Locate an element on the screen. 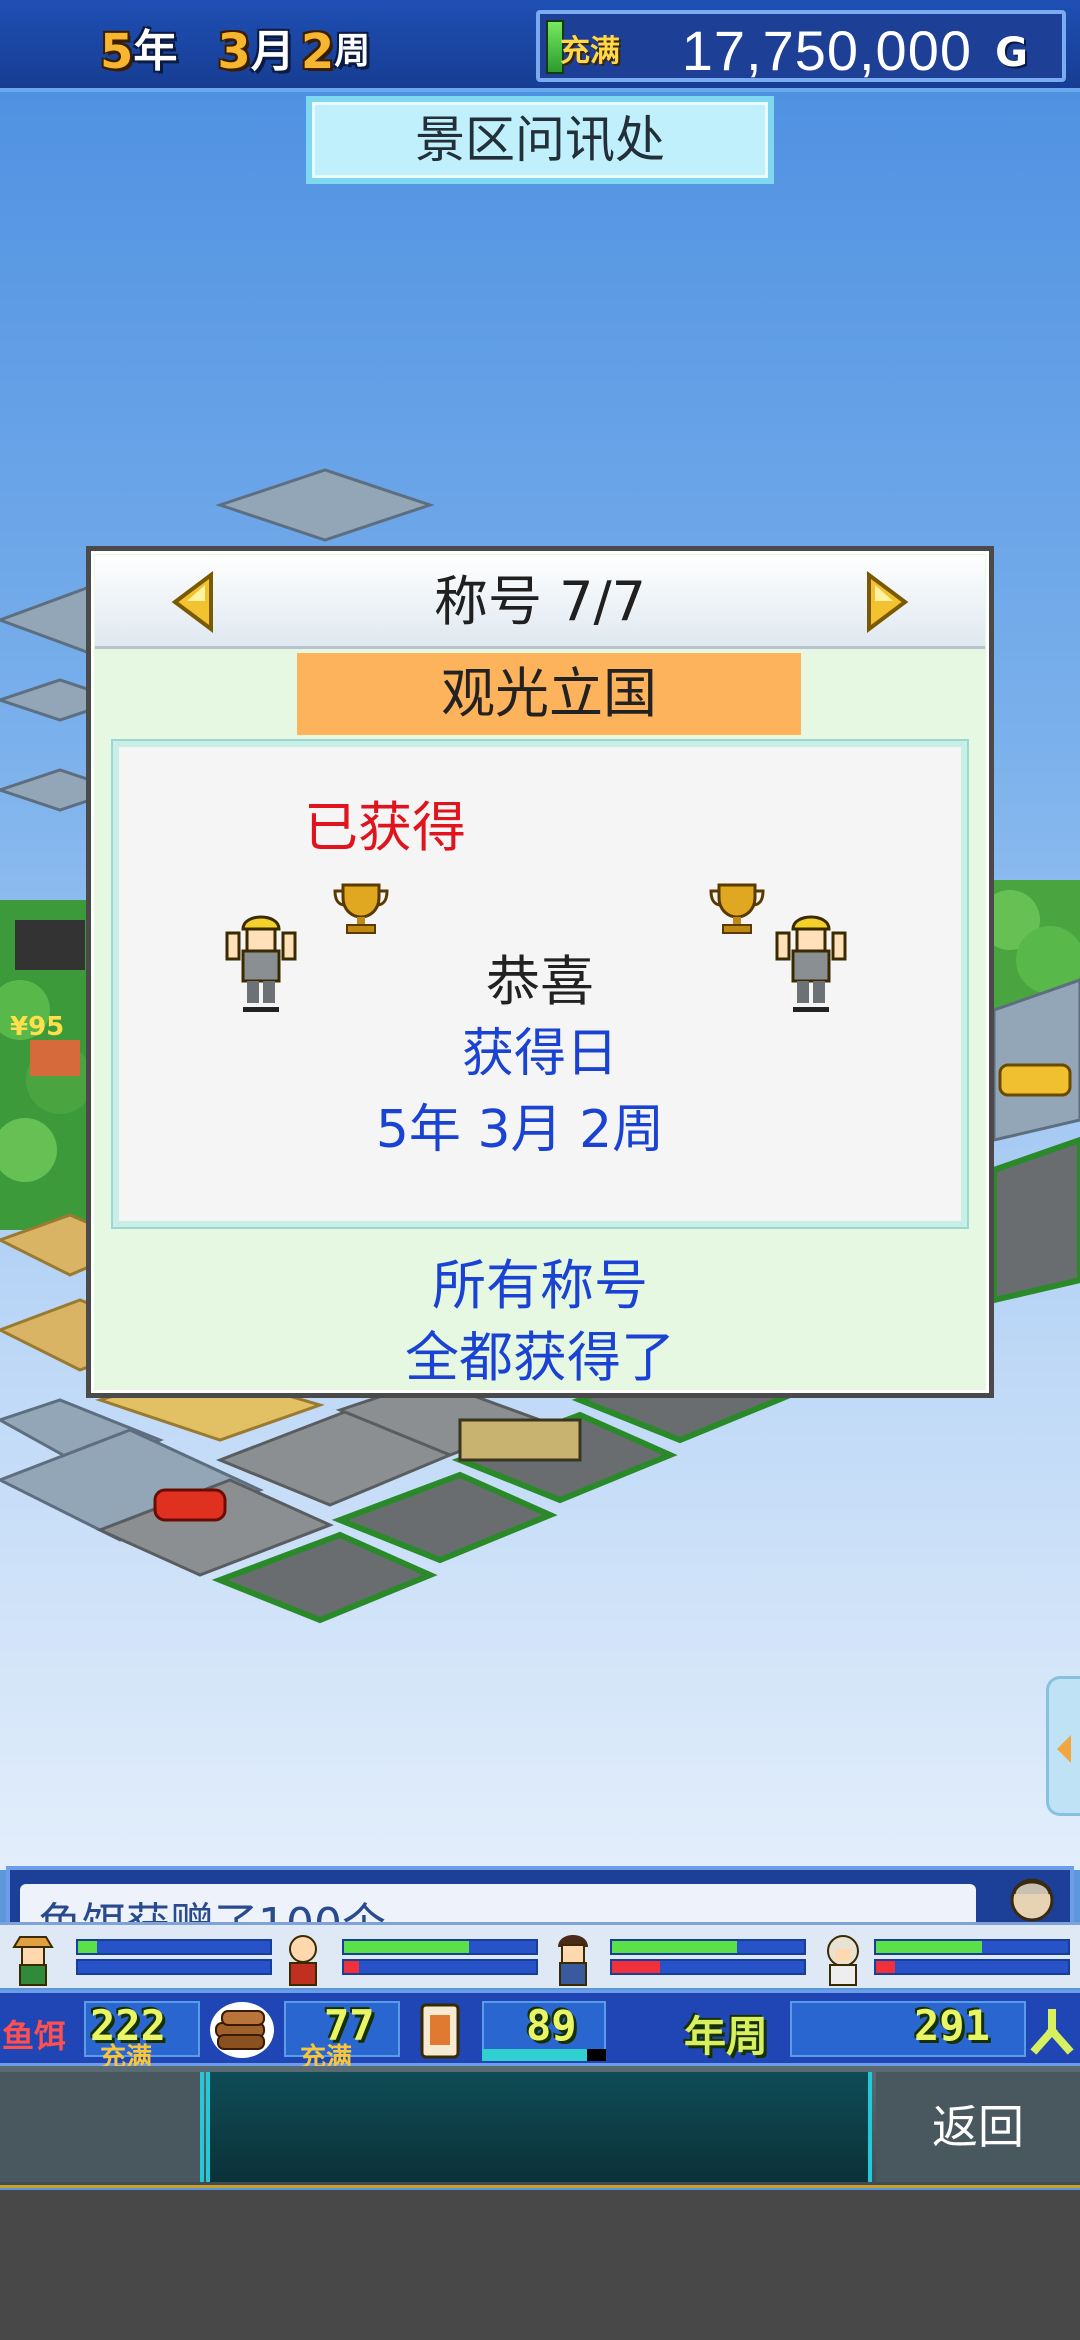 The image size is (1080, 2340). year-number: 5 is located at coordinates (117, 52).